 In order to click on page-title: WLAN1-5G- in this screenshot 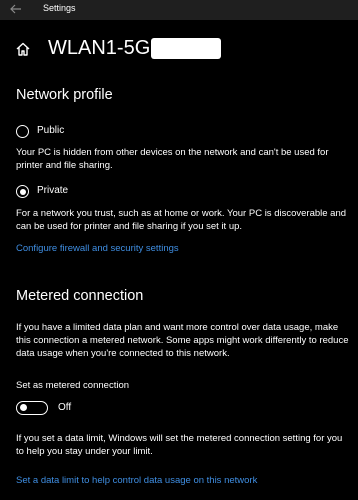, I will do `click(102, 48)`.